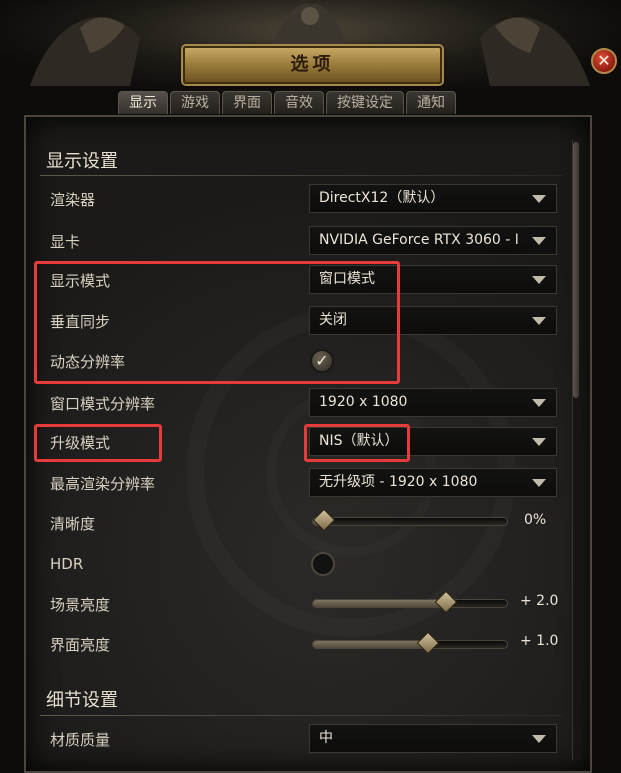 The image size is (621, 773). I want to click on scene-brightness-slider, so click(410, 602).